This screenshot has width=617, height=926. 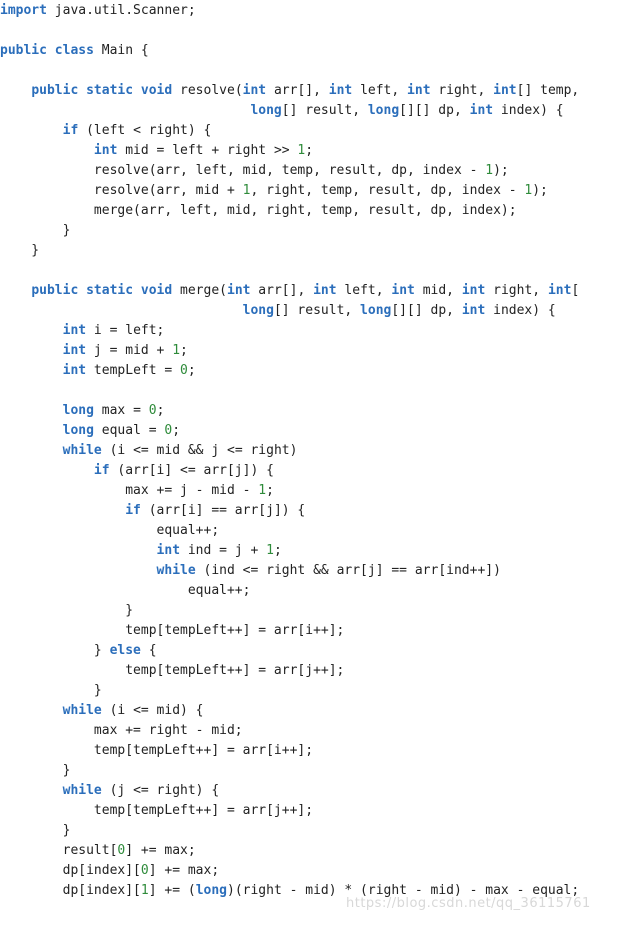 What do you see at coordinates (548, 90) in the screenshot?
I see `code-token-plain: [] temp,` at bounding box center [548, 90].